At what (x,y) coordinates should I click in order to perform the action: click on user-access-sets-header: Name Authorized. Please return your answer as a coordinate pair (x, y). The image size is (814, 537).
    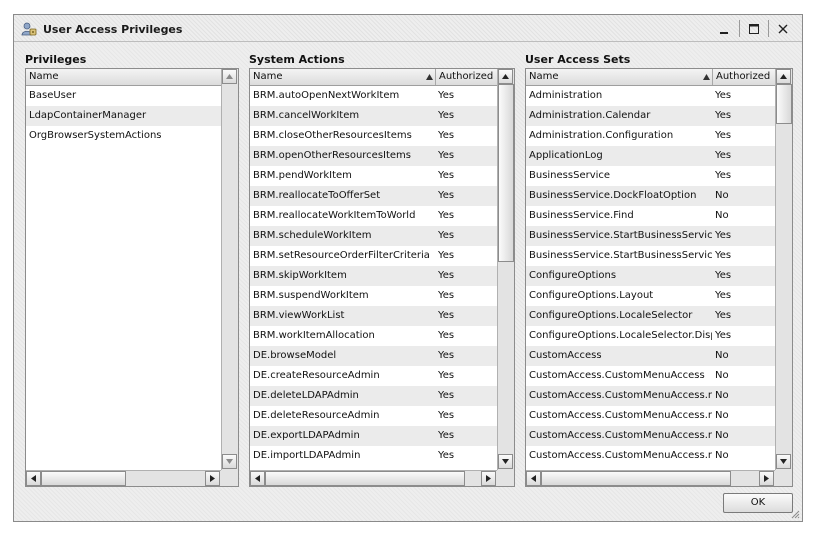
    Looking at the image, I should click on (650, 77).